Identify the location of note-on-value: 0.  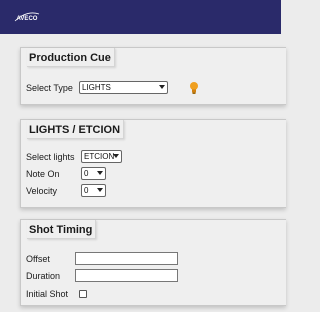
(86, 173).